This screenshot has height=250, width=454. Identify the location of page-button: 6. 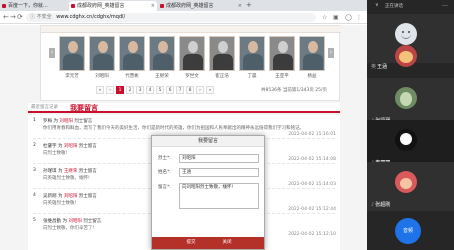
(170, 90).